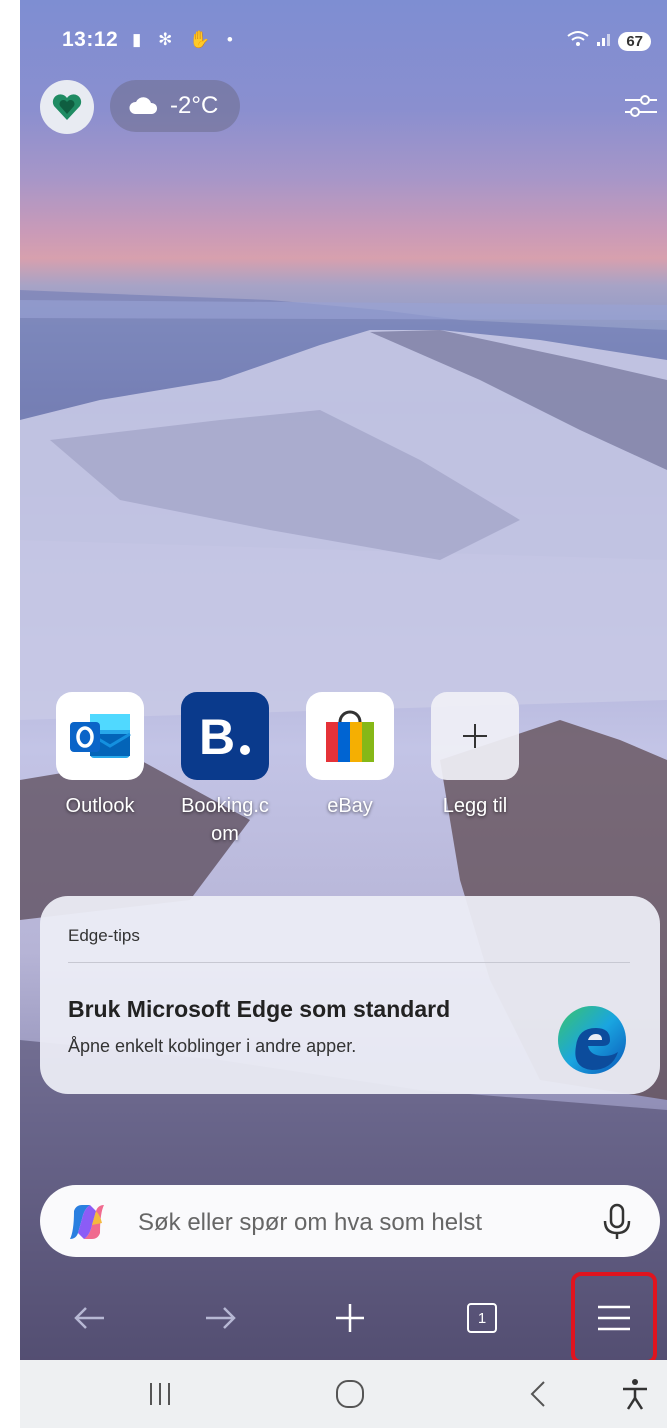 The image size is (667, 1428). I want to click on tips-header: Edge-tips, so click(104, 935).